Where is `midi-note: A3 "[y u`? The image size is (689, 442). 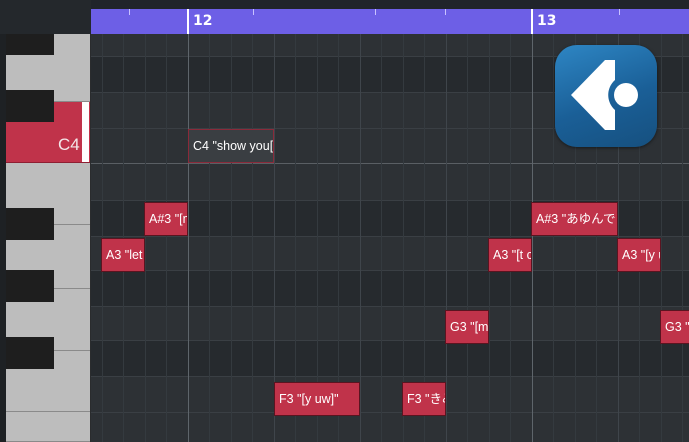 midi-note: A3 "[y u is located at coordinates (639, 255).